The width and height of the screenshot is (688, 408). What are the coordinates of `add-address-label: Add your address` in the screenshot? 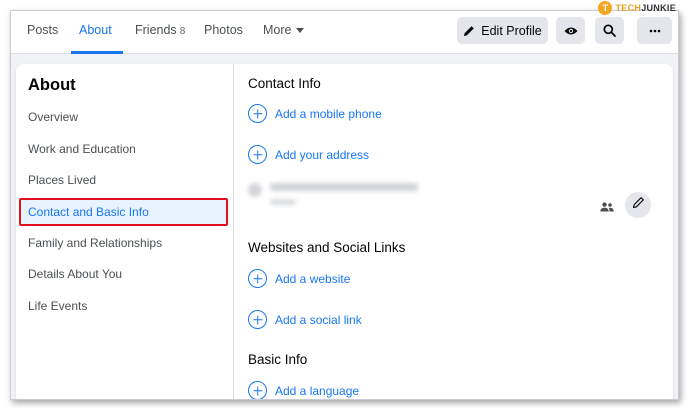 It's located at (322, 154).